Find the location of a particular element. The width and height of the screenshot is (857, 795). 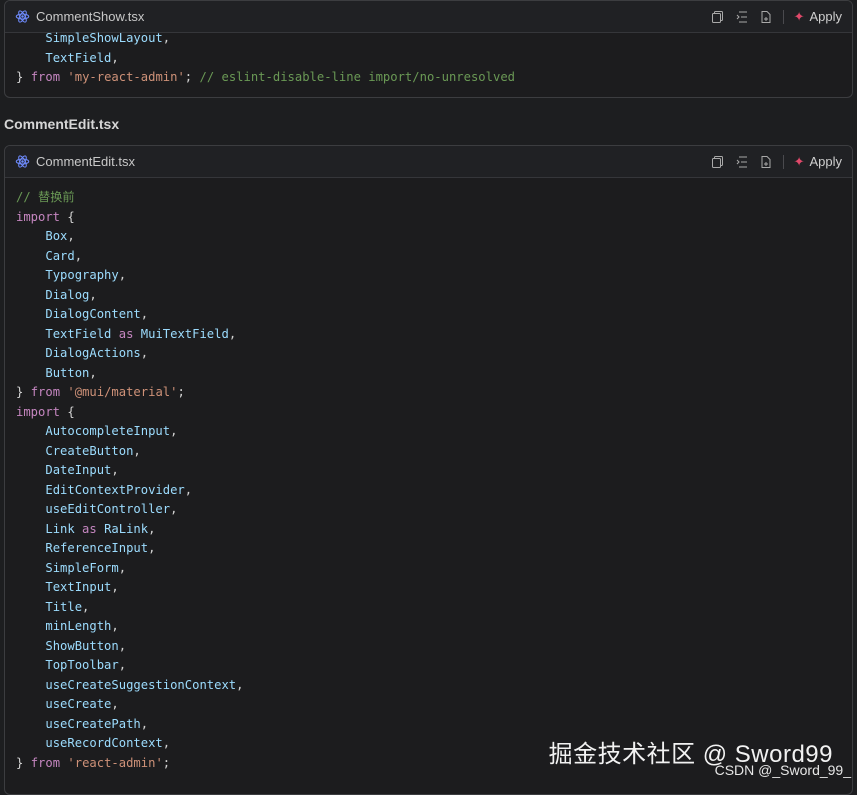

code-line: useCreateSuggestionContext, is located at coordinates (428, 686).